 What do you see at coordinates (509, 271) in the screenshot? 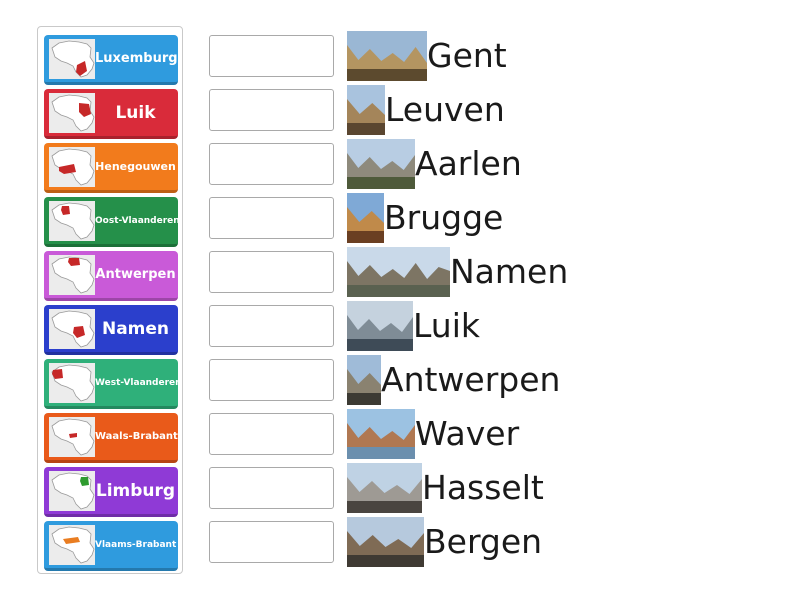
I see `city-name: Namen` at bounding box center [509, 271].